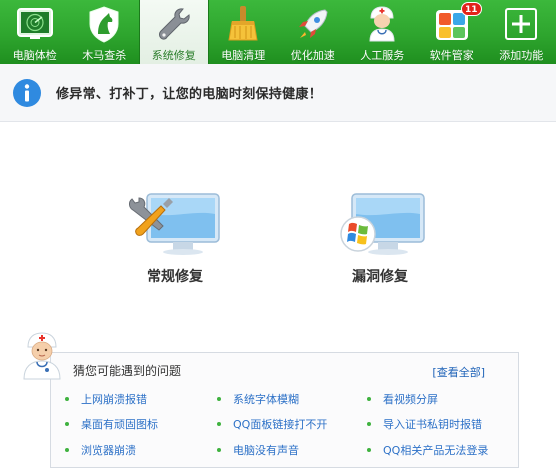 The image size is (556, 473). What do you see at coordinates (104, 24) in the screenshot?
I see `horse-shield-icon` at bounding box center [104, 24].